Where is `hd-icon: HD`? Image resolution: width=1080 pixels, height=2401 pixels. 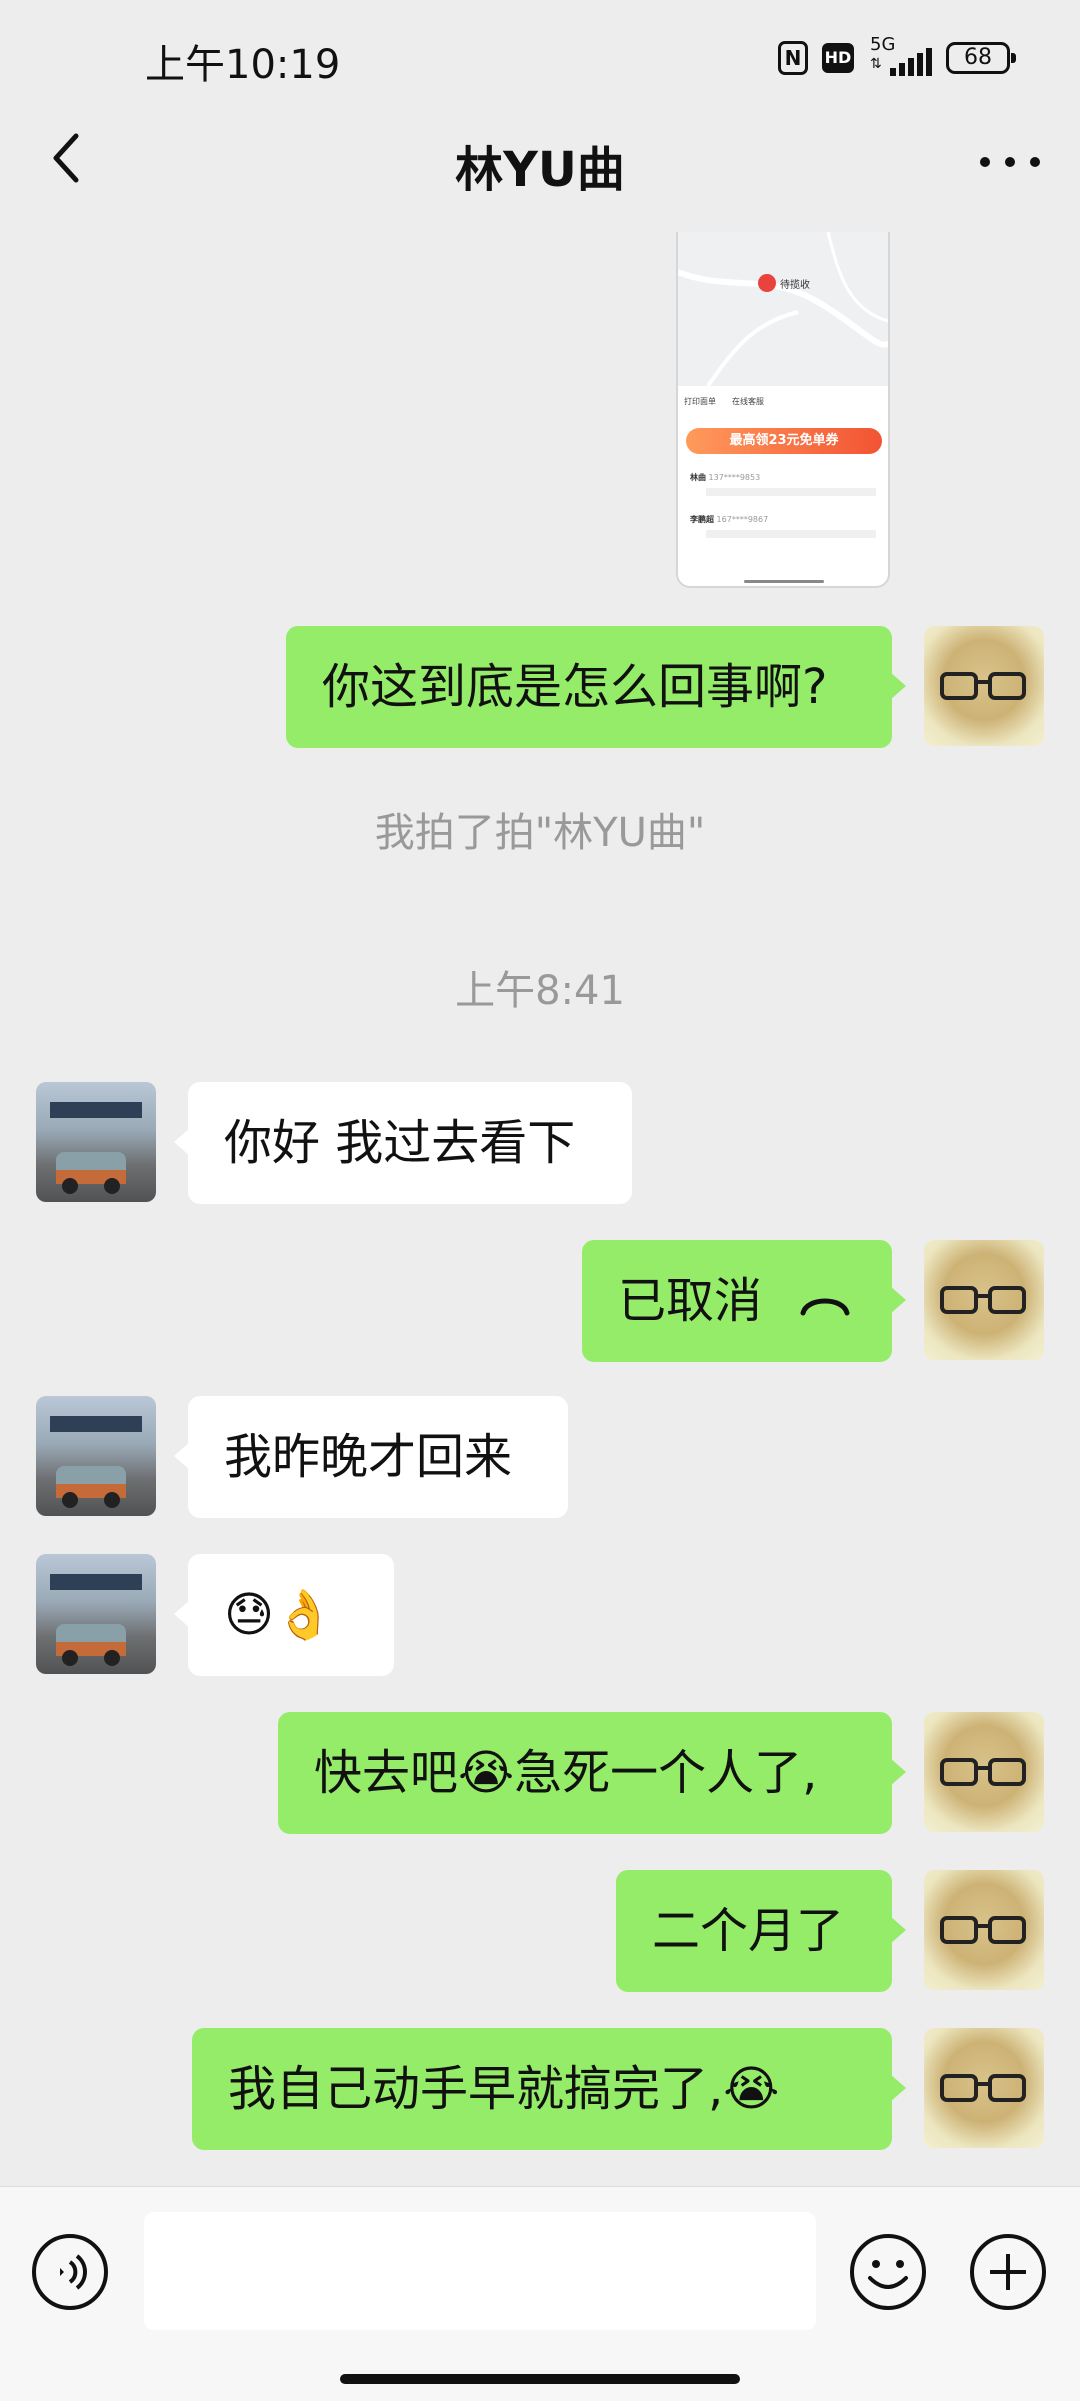 hd-icon: HD is located at coordinates (838, 58).